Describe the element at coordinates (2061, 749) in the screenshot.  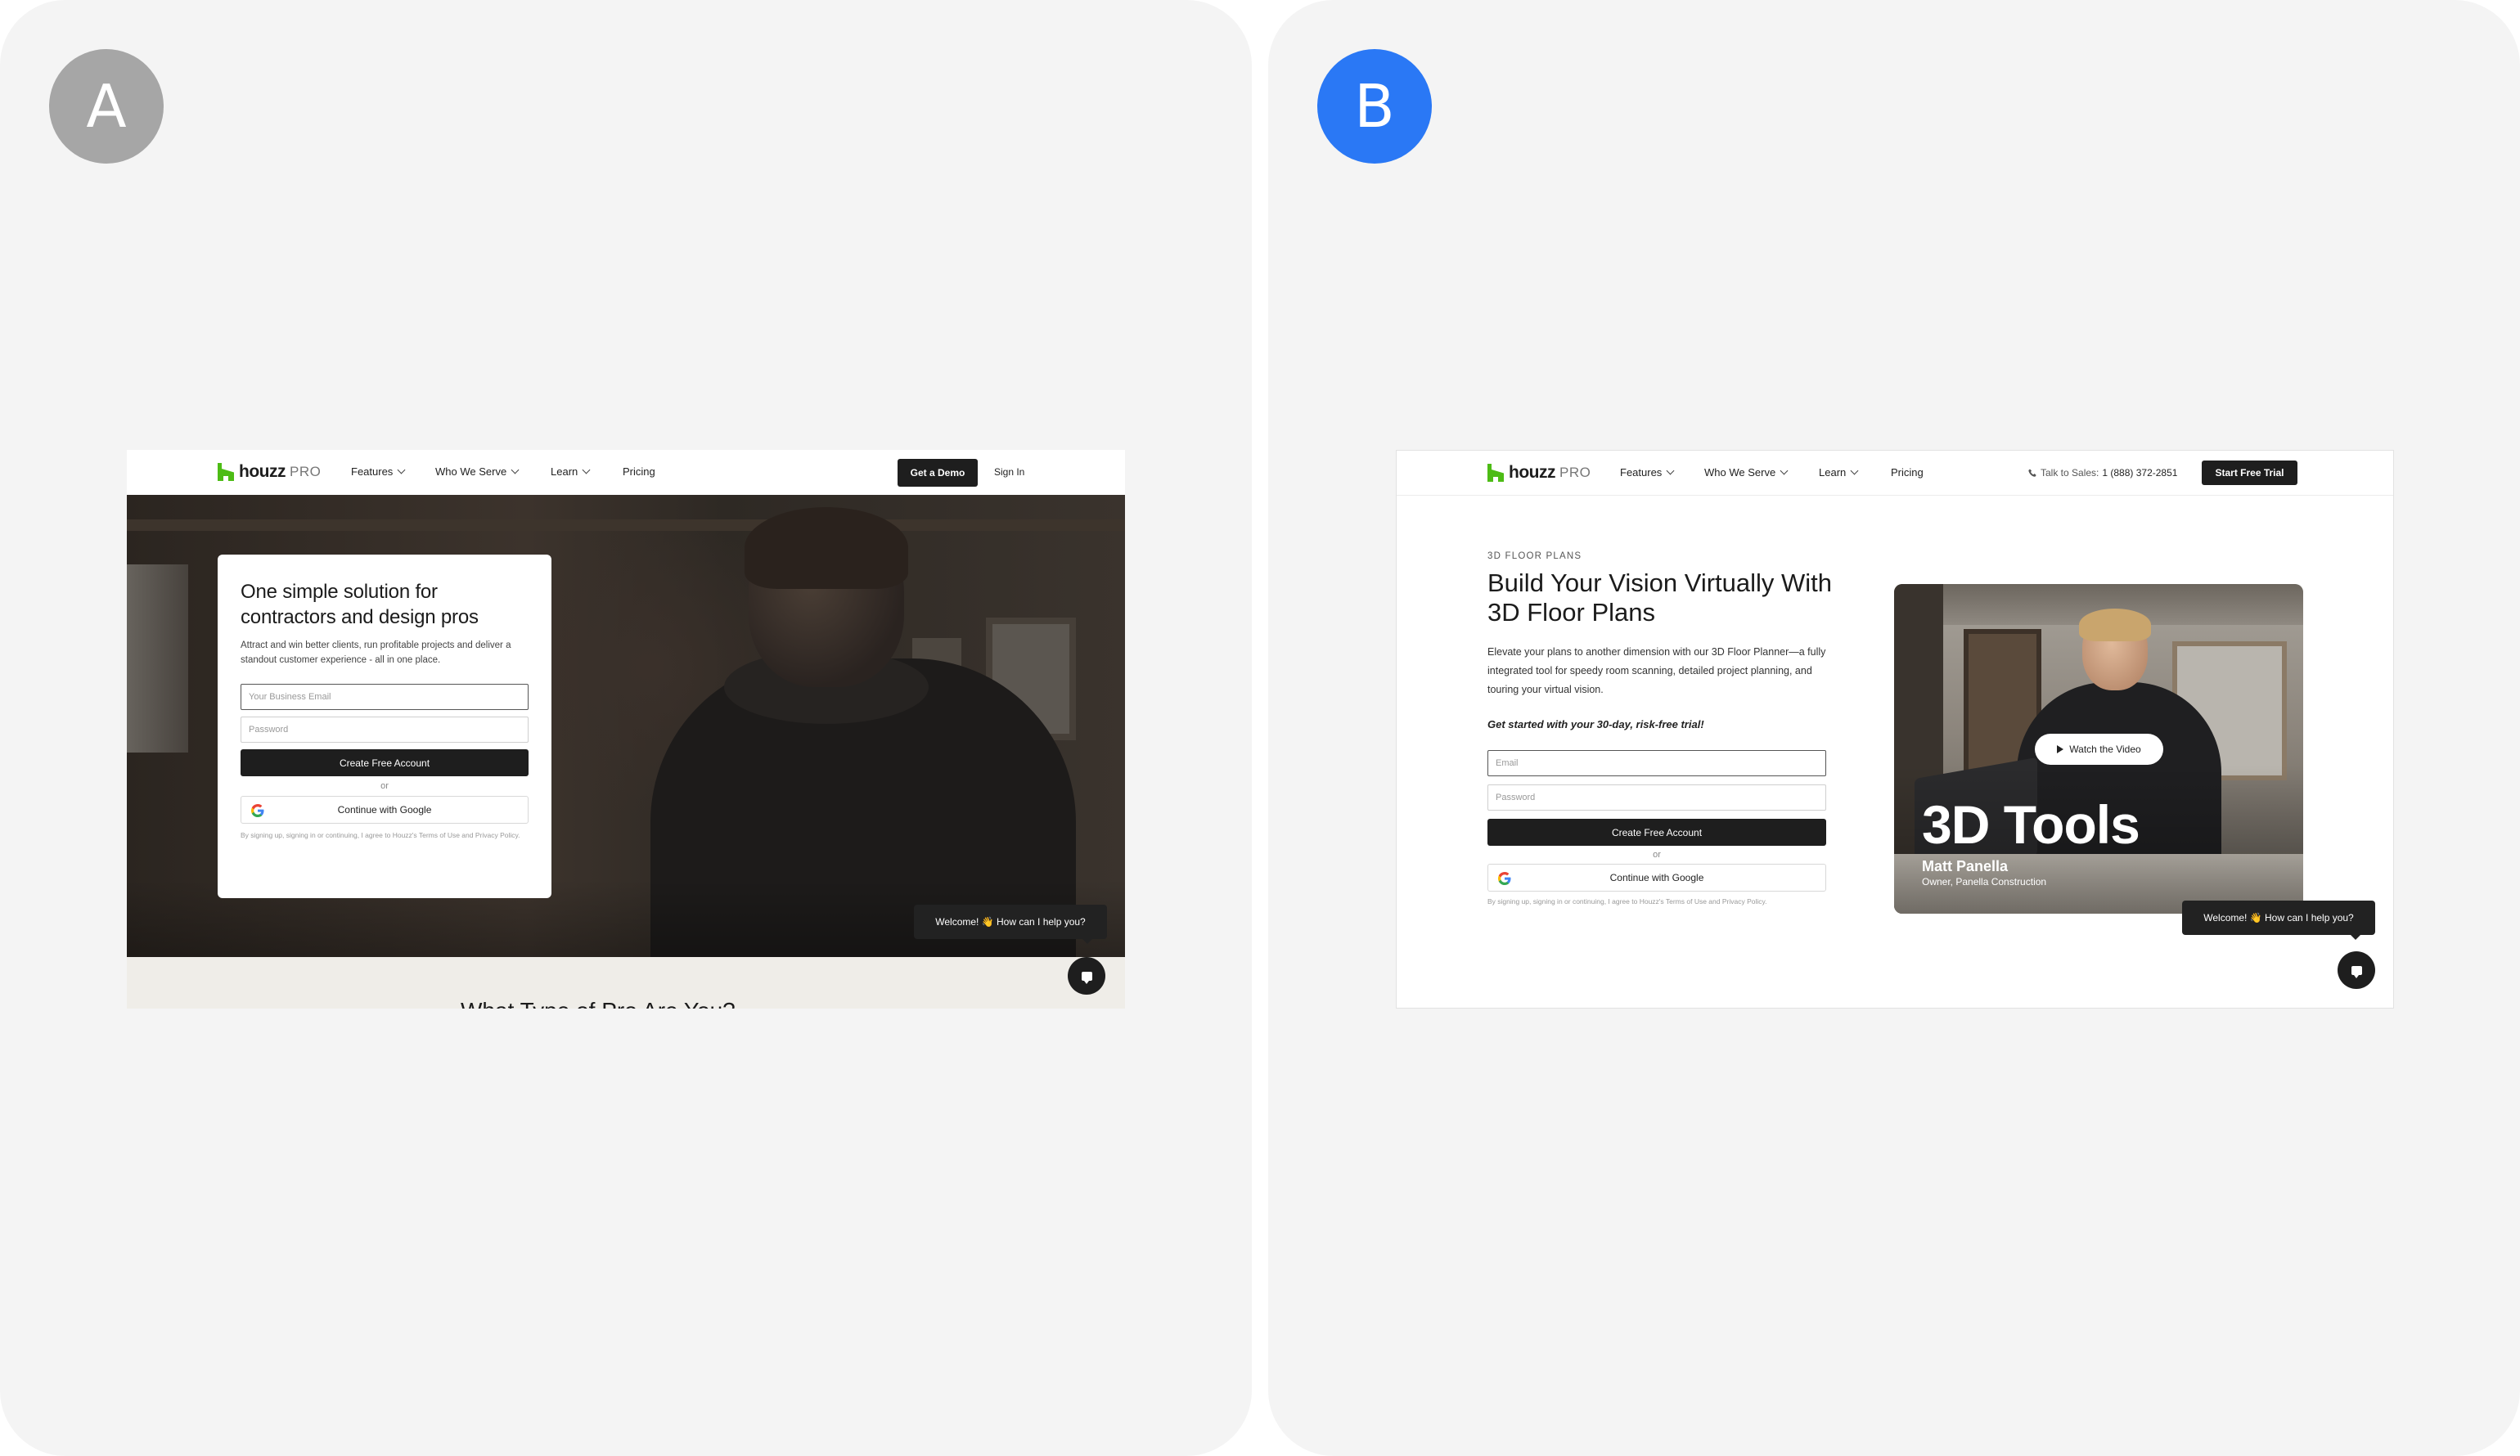
I see `play-icon` at that location.